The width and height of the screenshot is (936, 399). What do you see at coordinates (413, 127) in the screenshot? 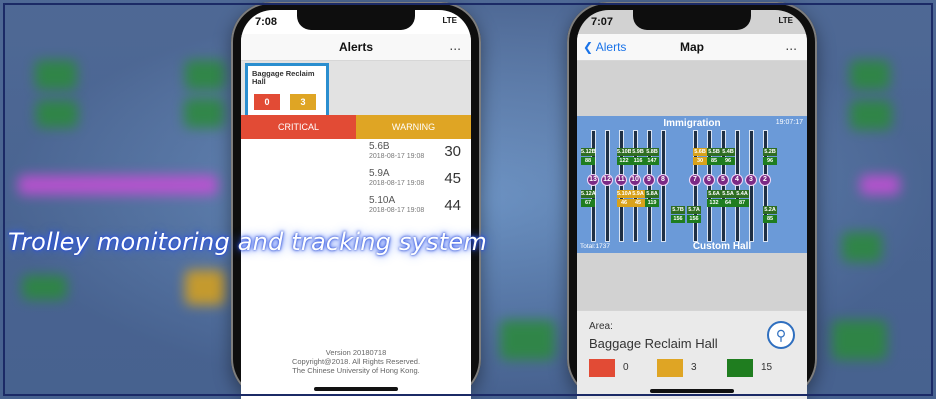
I see `tab-warning: WARNING` at bounding box center [413, 127].